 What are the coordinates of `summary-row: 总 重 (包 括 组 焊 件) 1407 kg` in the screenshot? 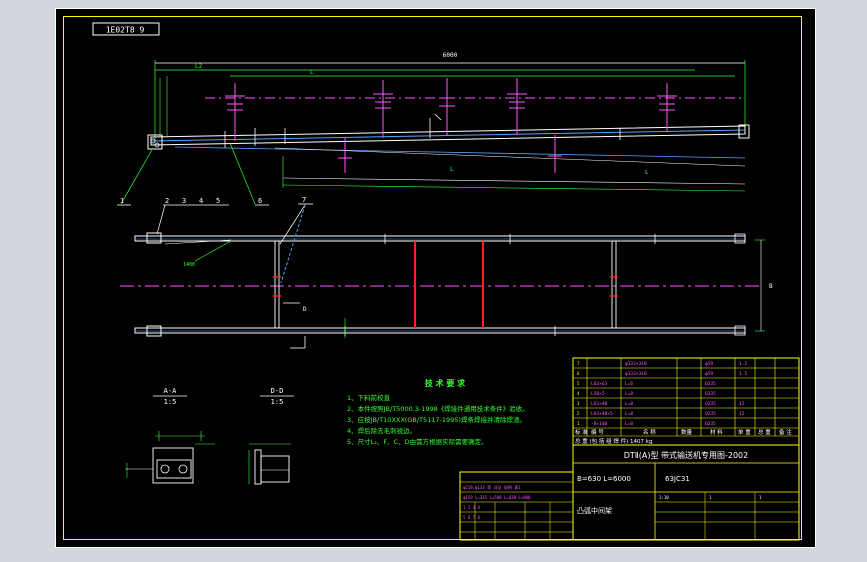 It's located at (613, 441).